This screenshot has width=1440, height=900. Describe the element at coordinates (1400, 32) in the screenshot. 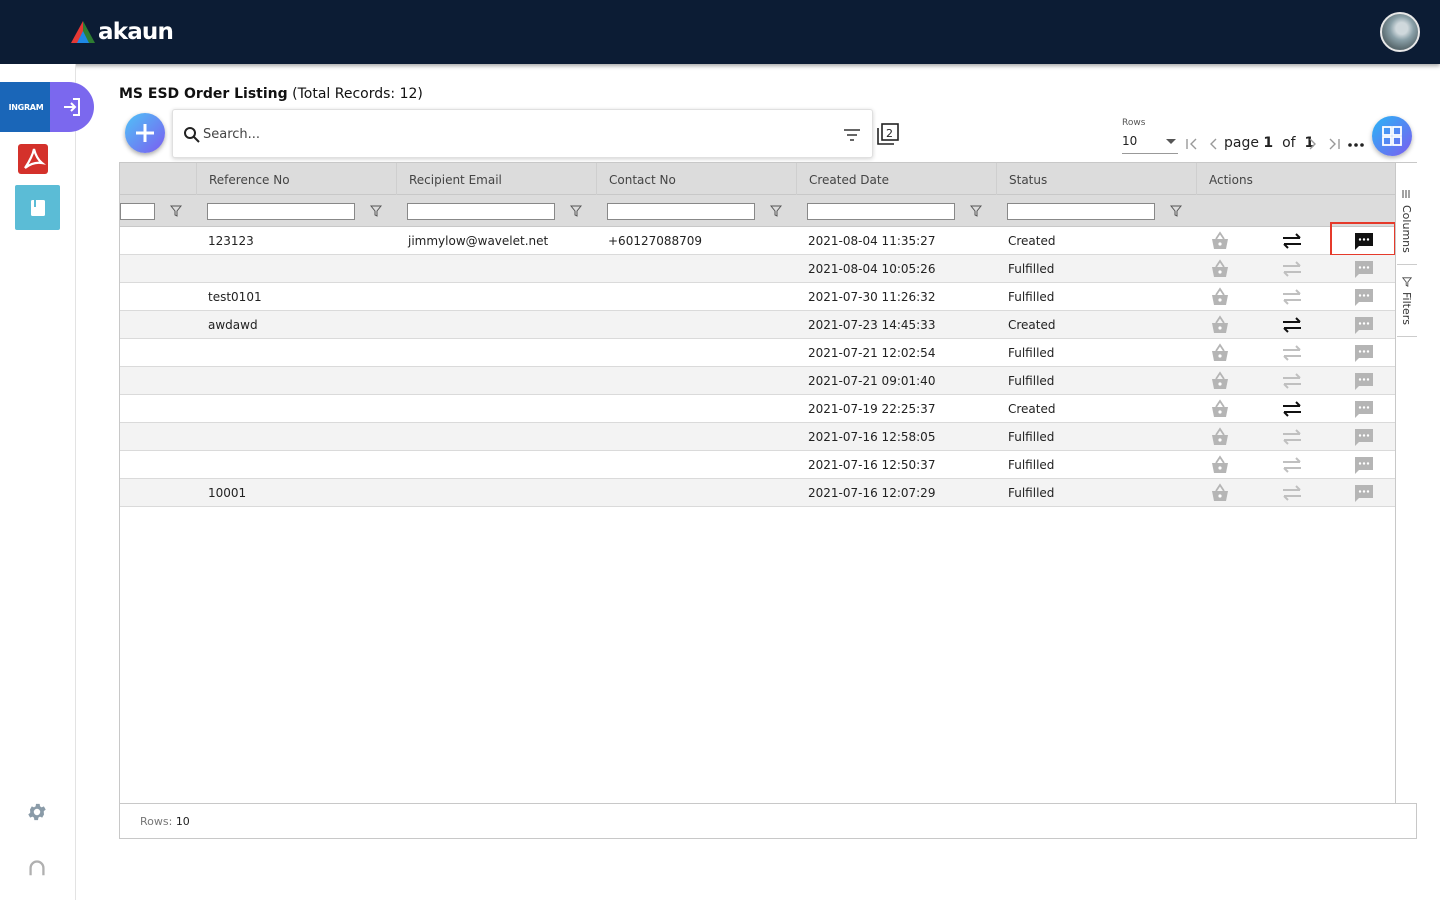

I see `avatar` at that location.